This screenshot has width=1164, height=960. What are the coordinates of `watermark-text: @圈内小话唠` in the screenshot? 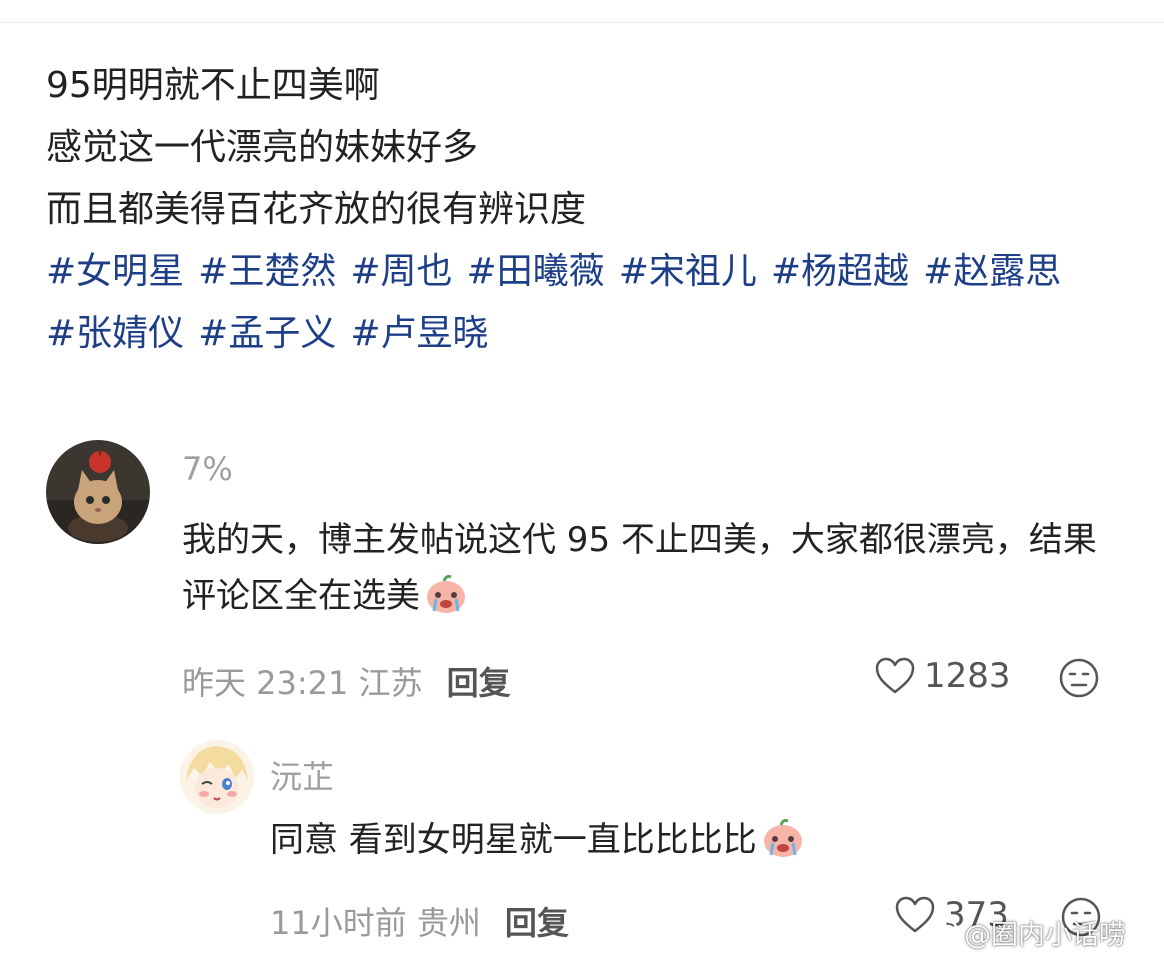 It's located at (1045, 935).